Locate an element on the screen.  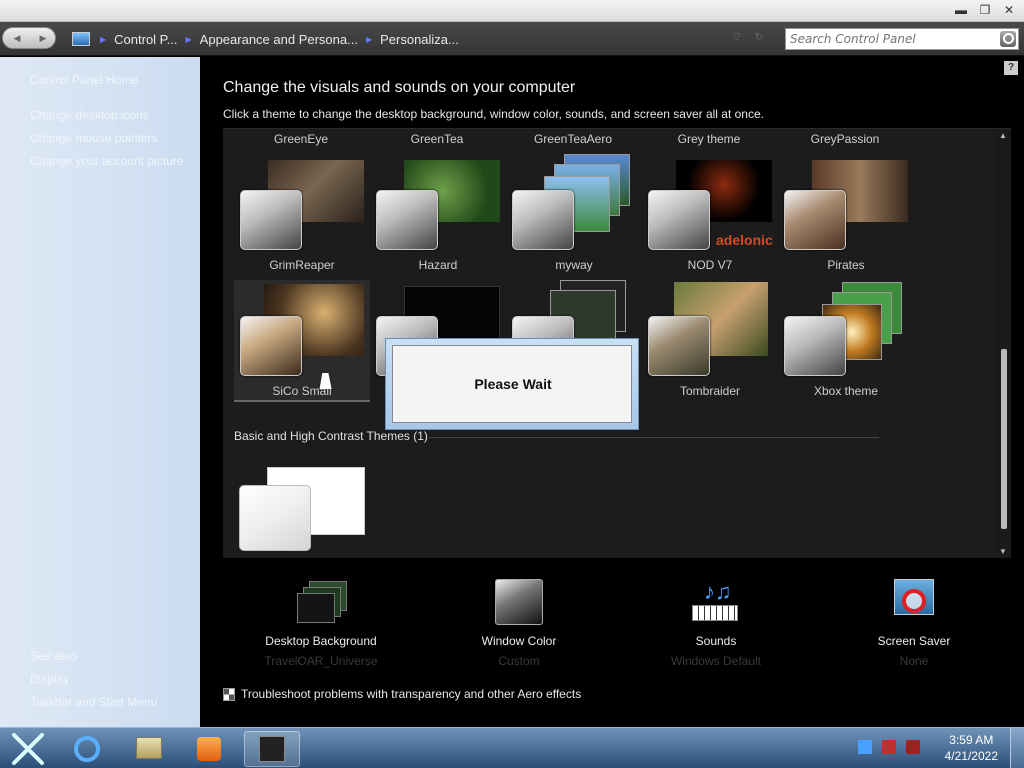
screen-saver-icon is located at coordinates (914, 603).